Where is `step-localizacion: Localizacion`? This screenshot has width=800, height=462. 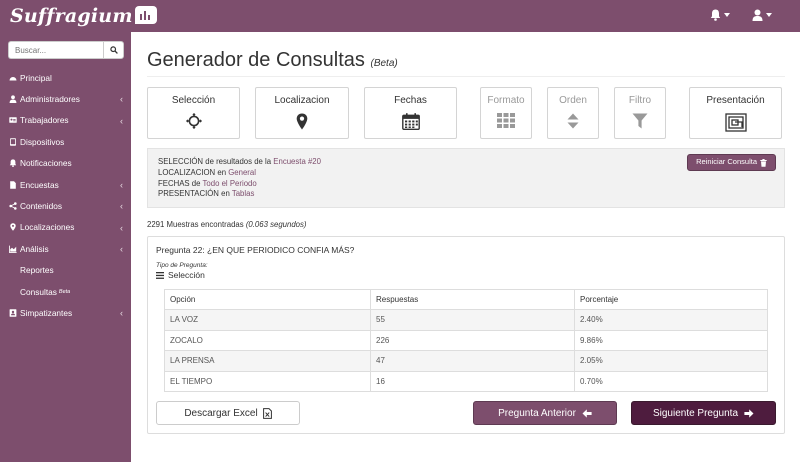
step-localizacion: Localizacion is located at coordinates (302, 113).